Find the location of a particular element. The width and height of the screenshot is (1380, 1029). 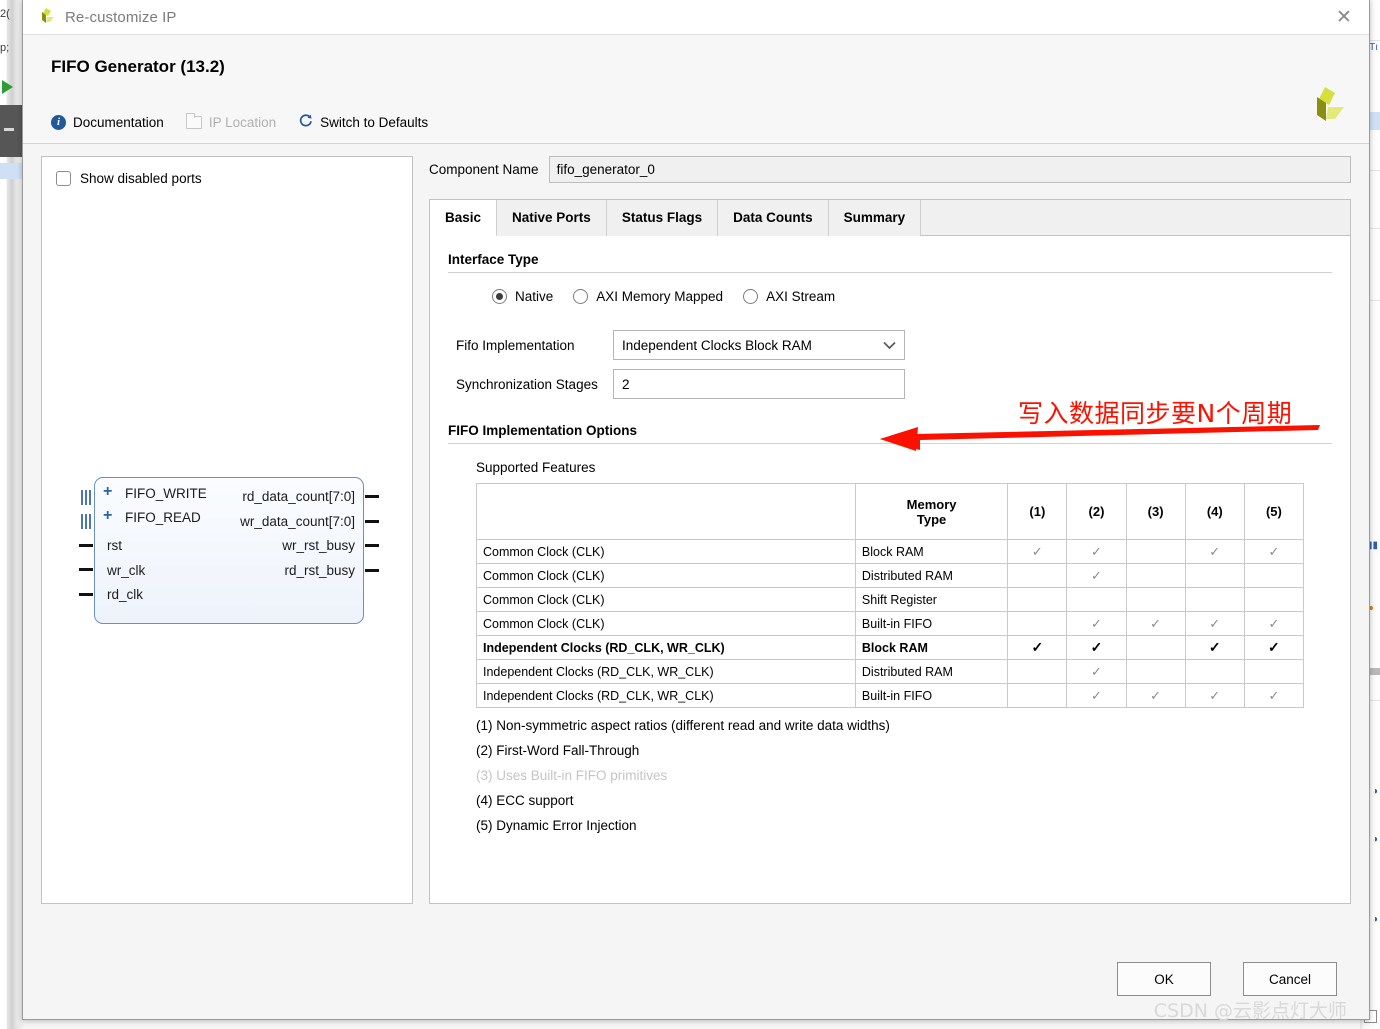

radio-axi-memory-mapped-label: AXI Memory Mapped is located at coordinates (660, 296).